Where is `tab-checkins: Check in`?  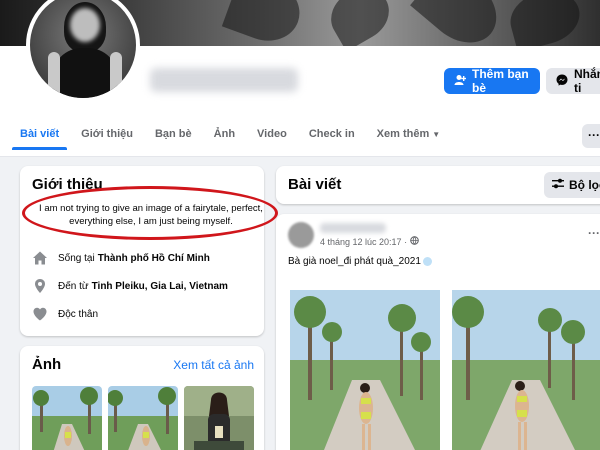
tab-checkins: Check in is located at coordinates (332, 135).